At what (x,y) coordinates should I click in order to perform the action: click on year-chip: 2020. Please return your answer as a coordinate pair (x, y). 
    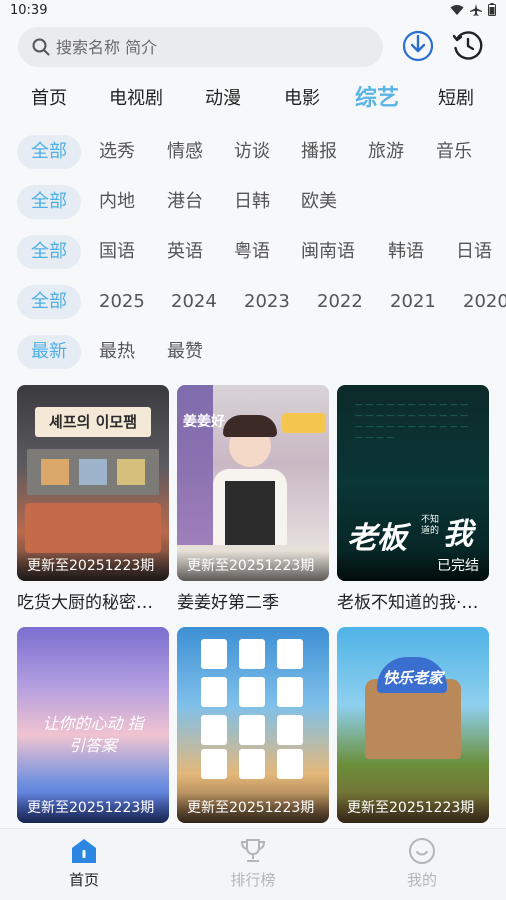
    Looking at the image, I should click on (484, 302).